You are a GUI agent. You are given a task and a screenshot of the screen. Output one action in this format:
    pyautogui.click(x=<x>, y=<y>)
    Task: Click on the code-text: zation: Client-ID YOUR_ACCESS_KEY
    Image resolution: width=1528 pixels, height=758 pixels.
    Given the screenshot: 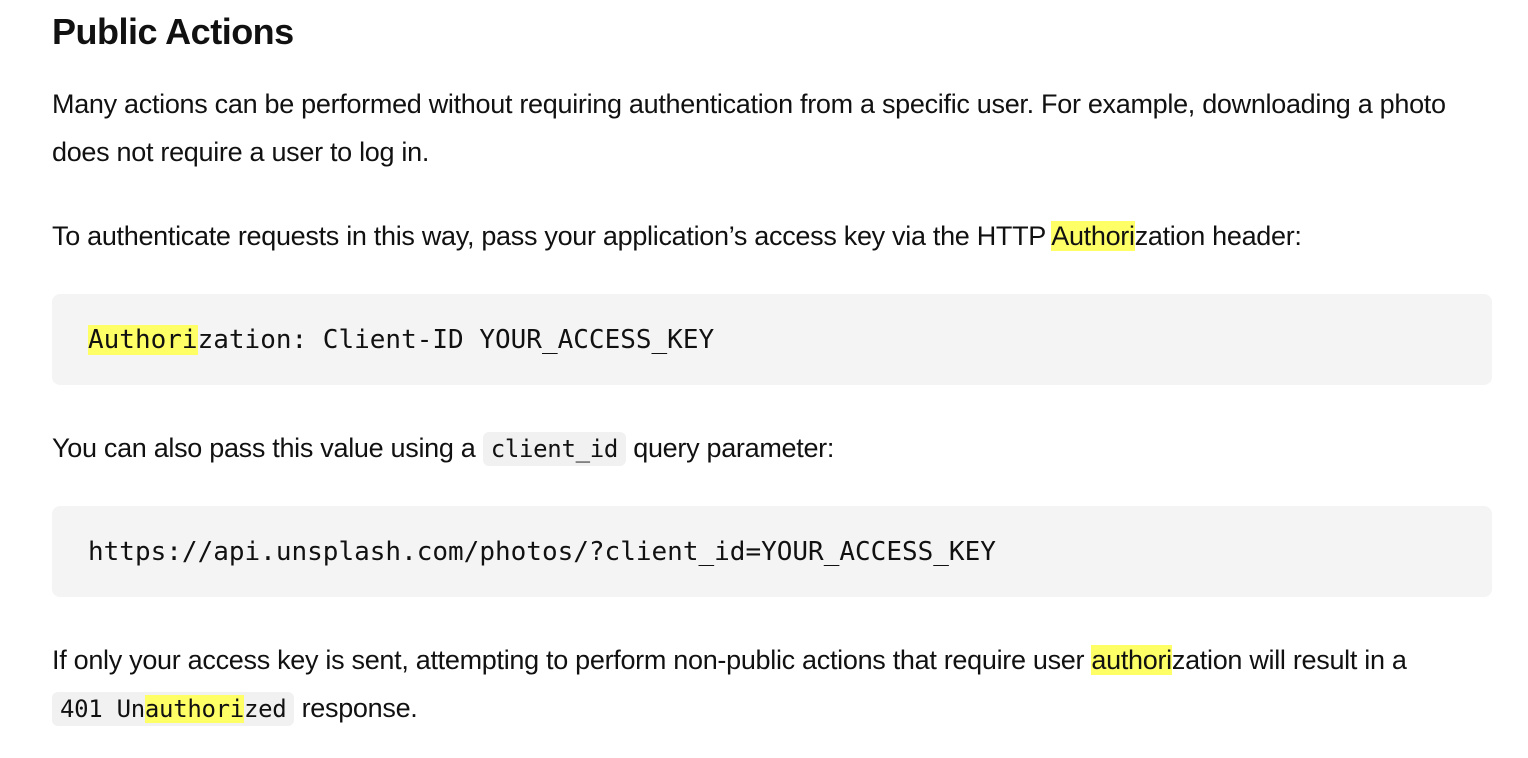 What is the action you would take?
    pyautogui.click(x=456, y=339)
    